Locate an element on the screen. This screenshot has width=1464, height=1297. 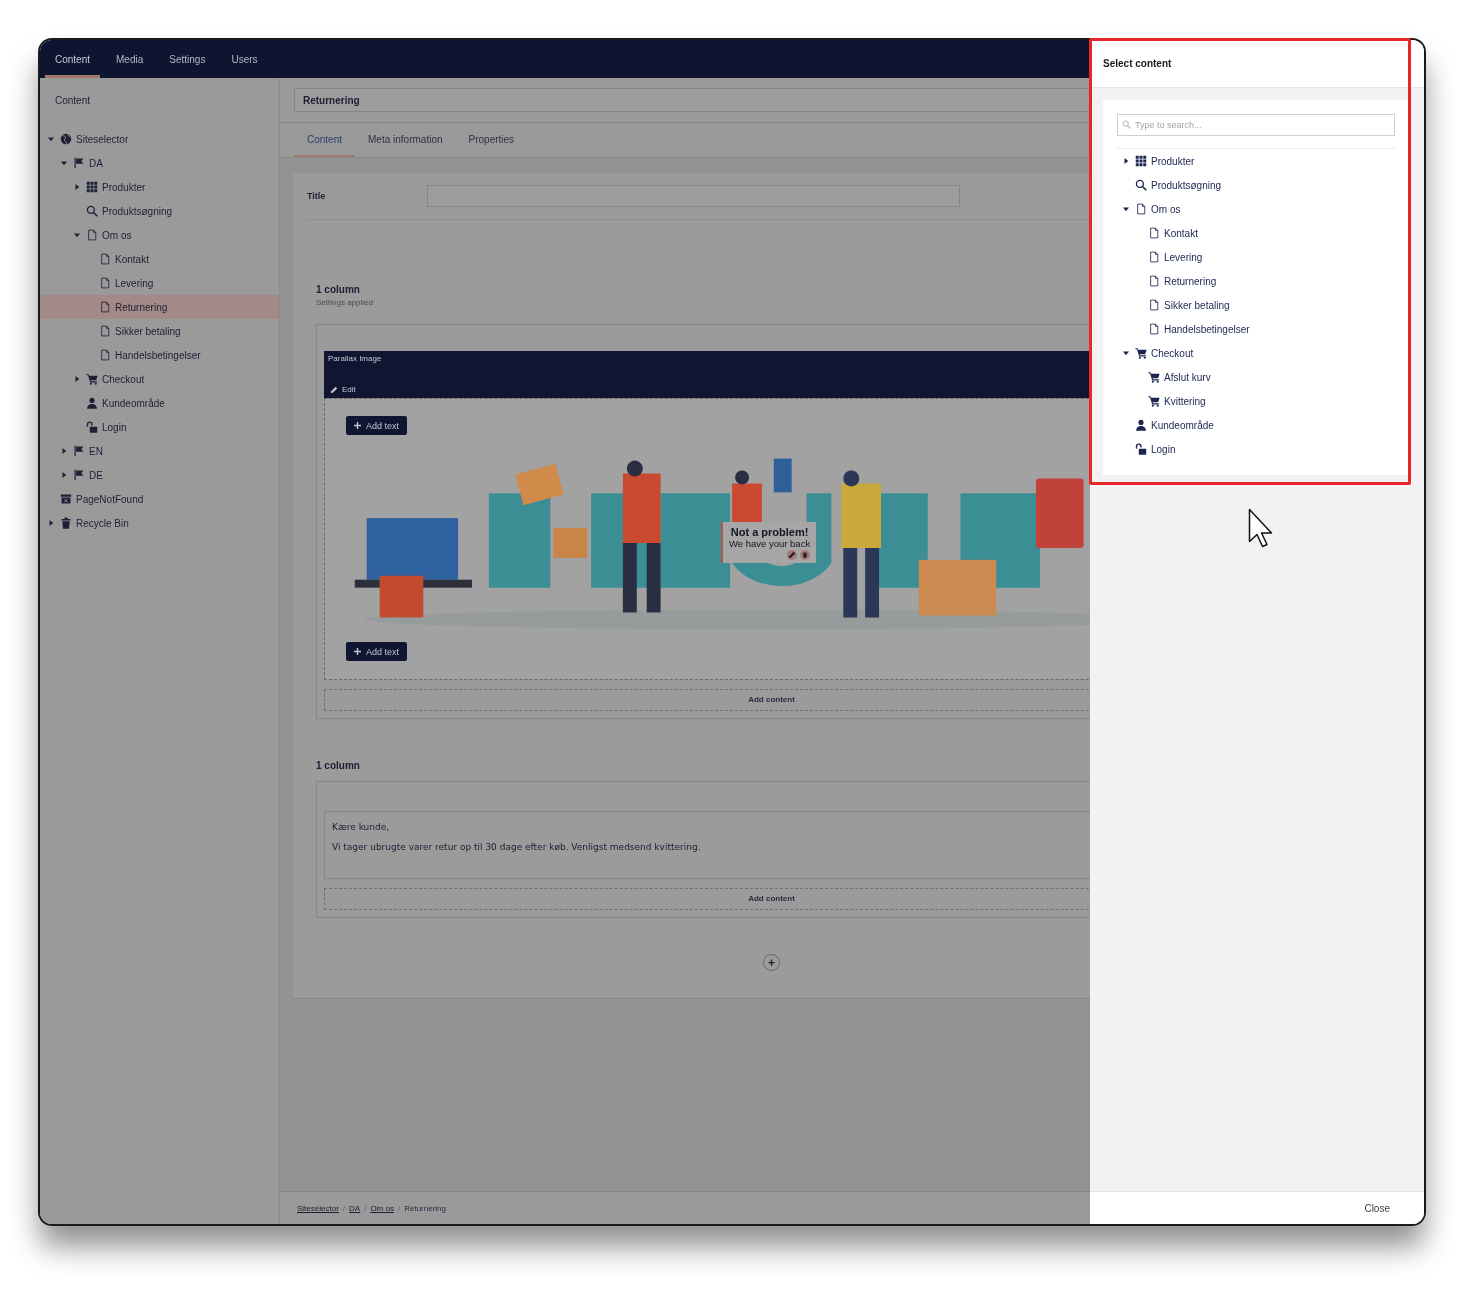
tree-item: Kvittering is located at coordinates (1256, 401).